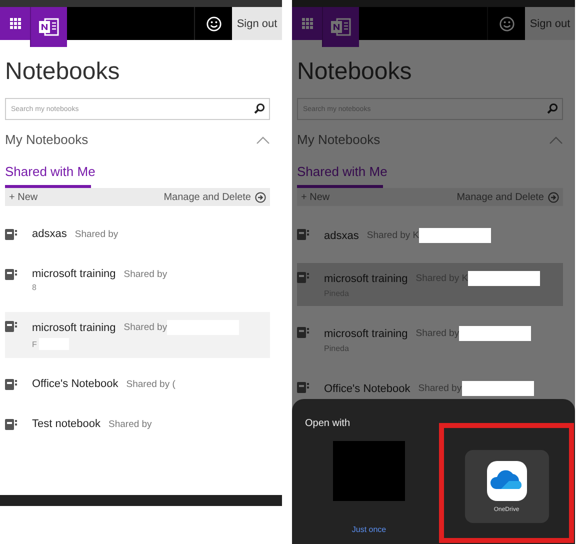 This screenshot has height=544, width=584. What do you see at coordinates (207, 197) in the screenshot?
I see `manage-and-delete-link: Manage and Delete` at bounding box center [207, 197].